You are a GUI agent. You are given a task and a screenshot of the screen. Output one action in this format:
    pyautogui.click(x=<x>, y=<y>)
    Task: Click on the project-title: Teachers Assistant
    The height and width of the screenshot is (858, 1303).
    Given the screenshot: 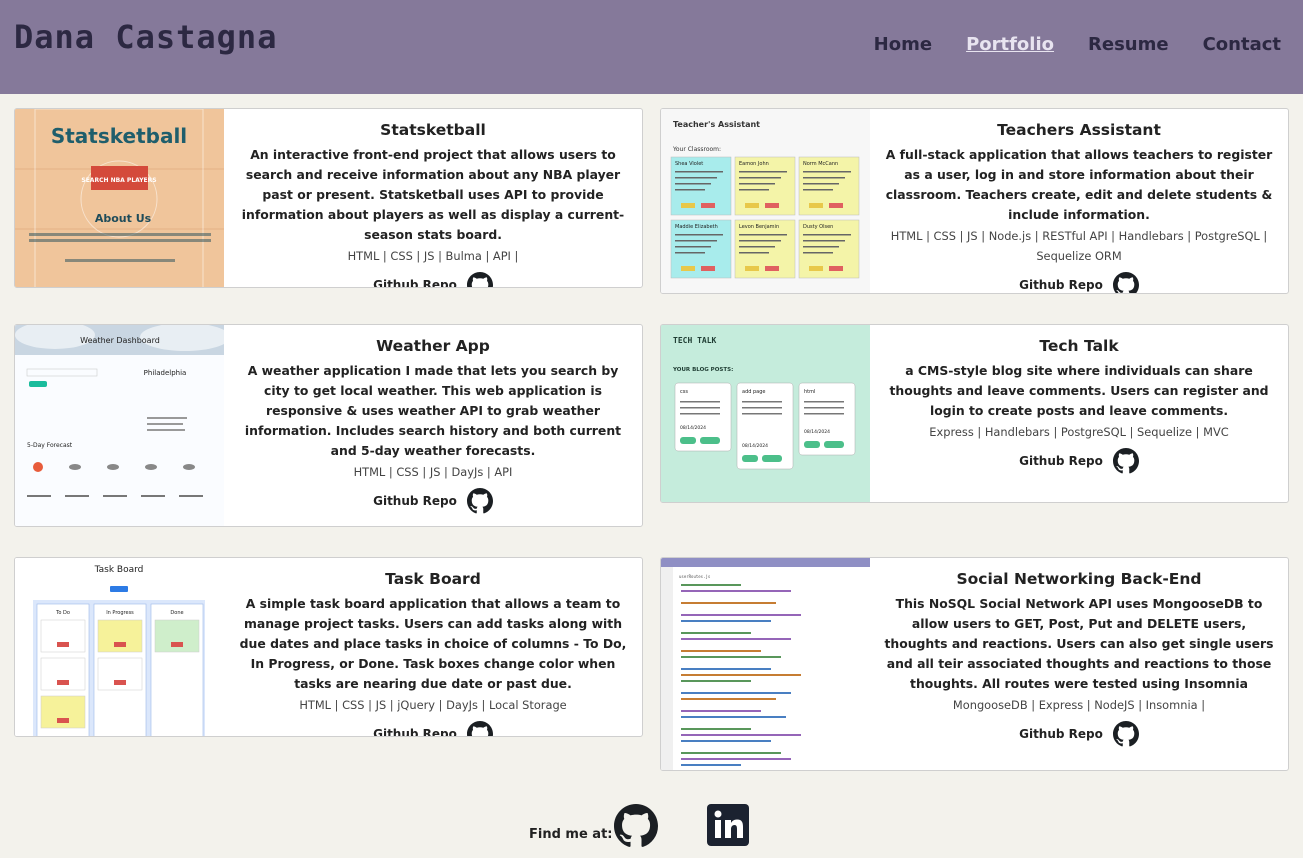 What is the action you would take?
    pyautogui.click(x=1079, y=130)
    